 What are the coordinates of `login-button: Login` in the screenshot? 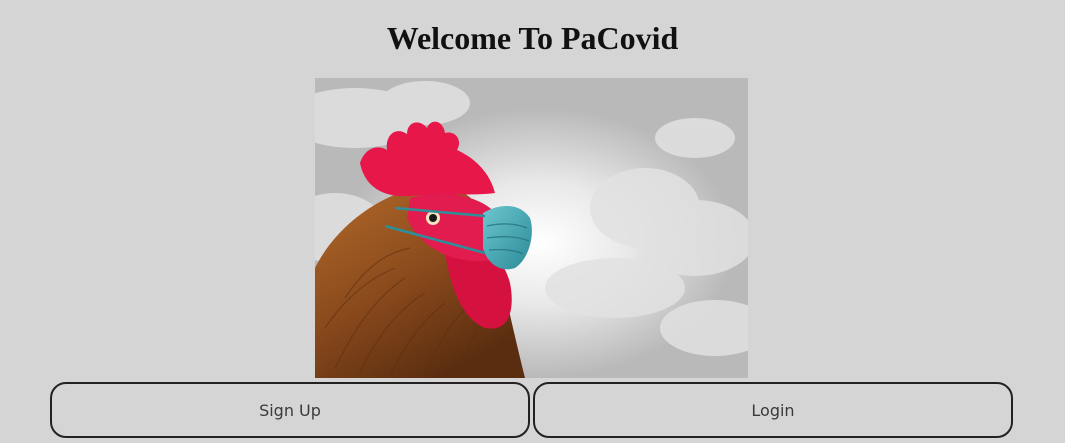 It's located at (773, 410).